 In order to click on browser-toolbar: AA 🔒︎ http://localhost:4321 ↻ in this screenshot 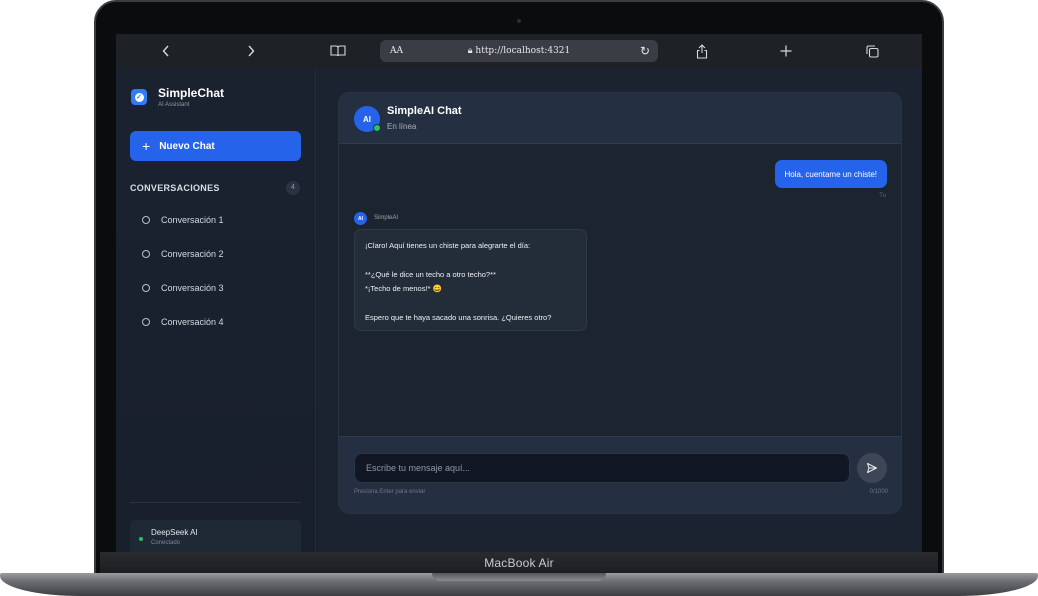, I will do `click(519, 51)`.